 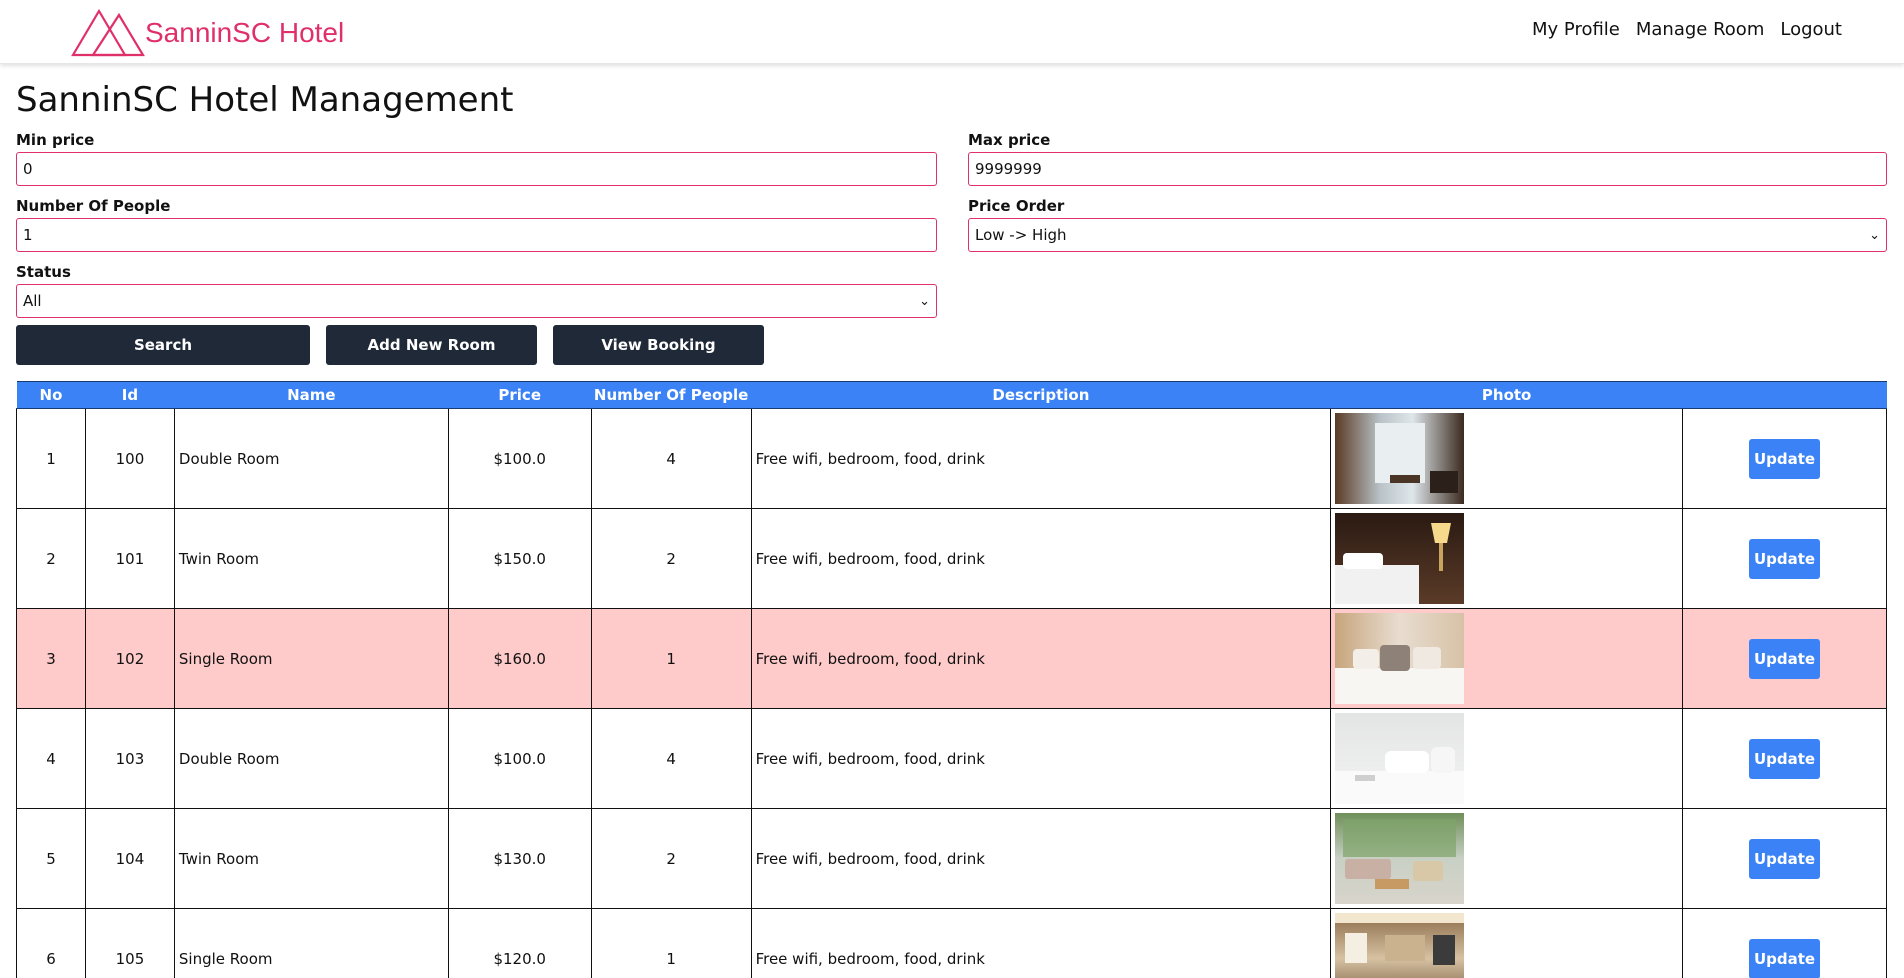 I want to click on col-header-price: Price, so click(x=520, y=395).